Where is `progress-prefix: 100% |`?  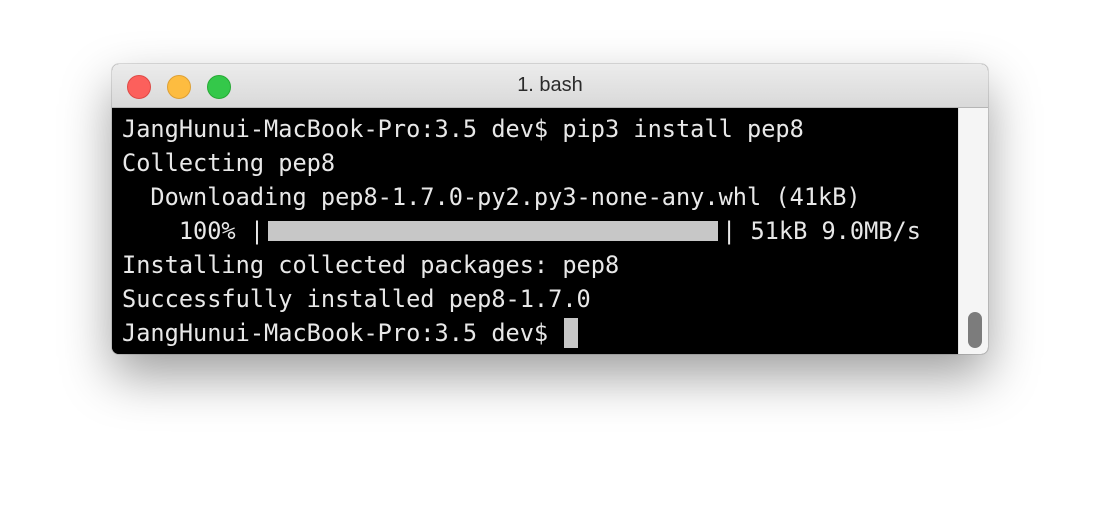 progress-prefix: 100% | is located at coordinates (193, 231).